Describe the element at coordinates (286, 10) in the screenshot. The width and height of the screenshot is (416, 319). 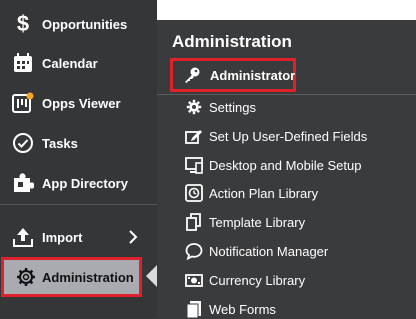
I see `top-bar` at that location.